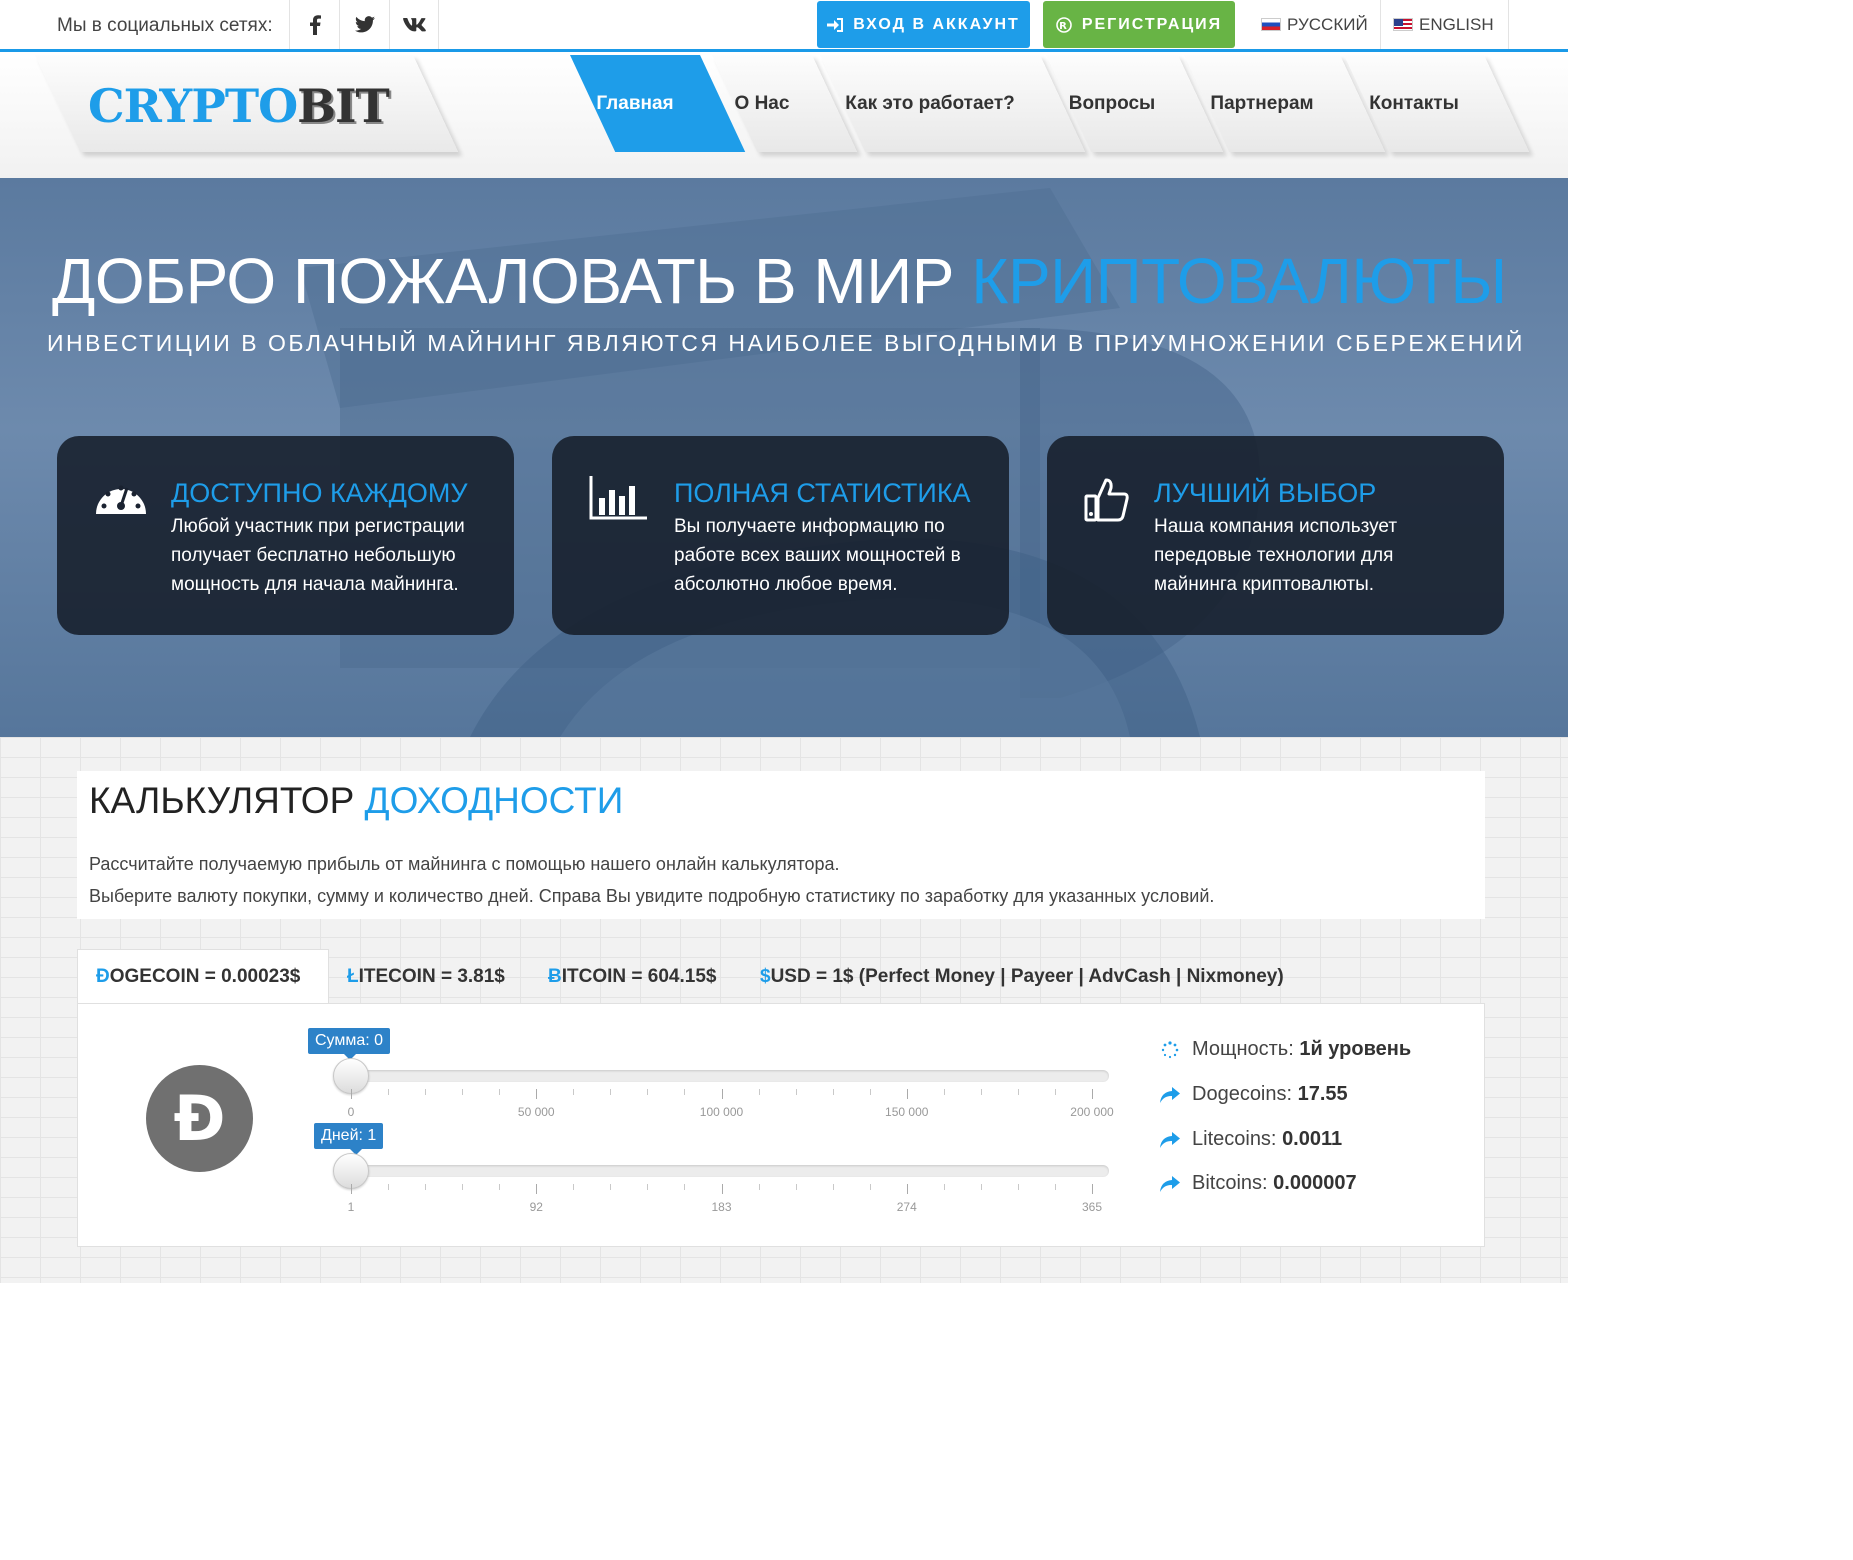 This screenshot has width=1853, height=1560. Describe the element at coordinates (721, 1207) in the screenshot. I see `slider-tick-label: 183` at that location.